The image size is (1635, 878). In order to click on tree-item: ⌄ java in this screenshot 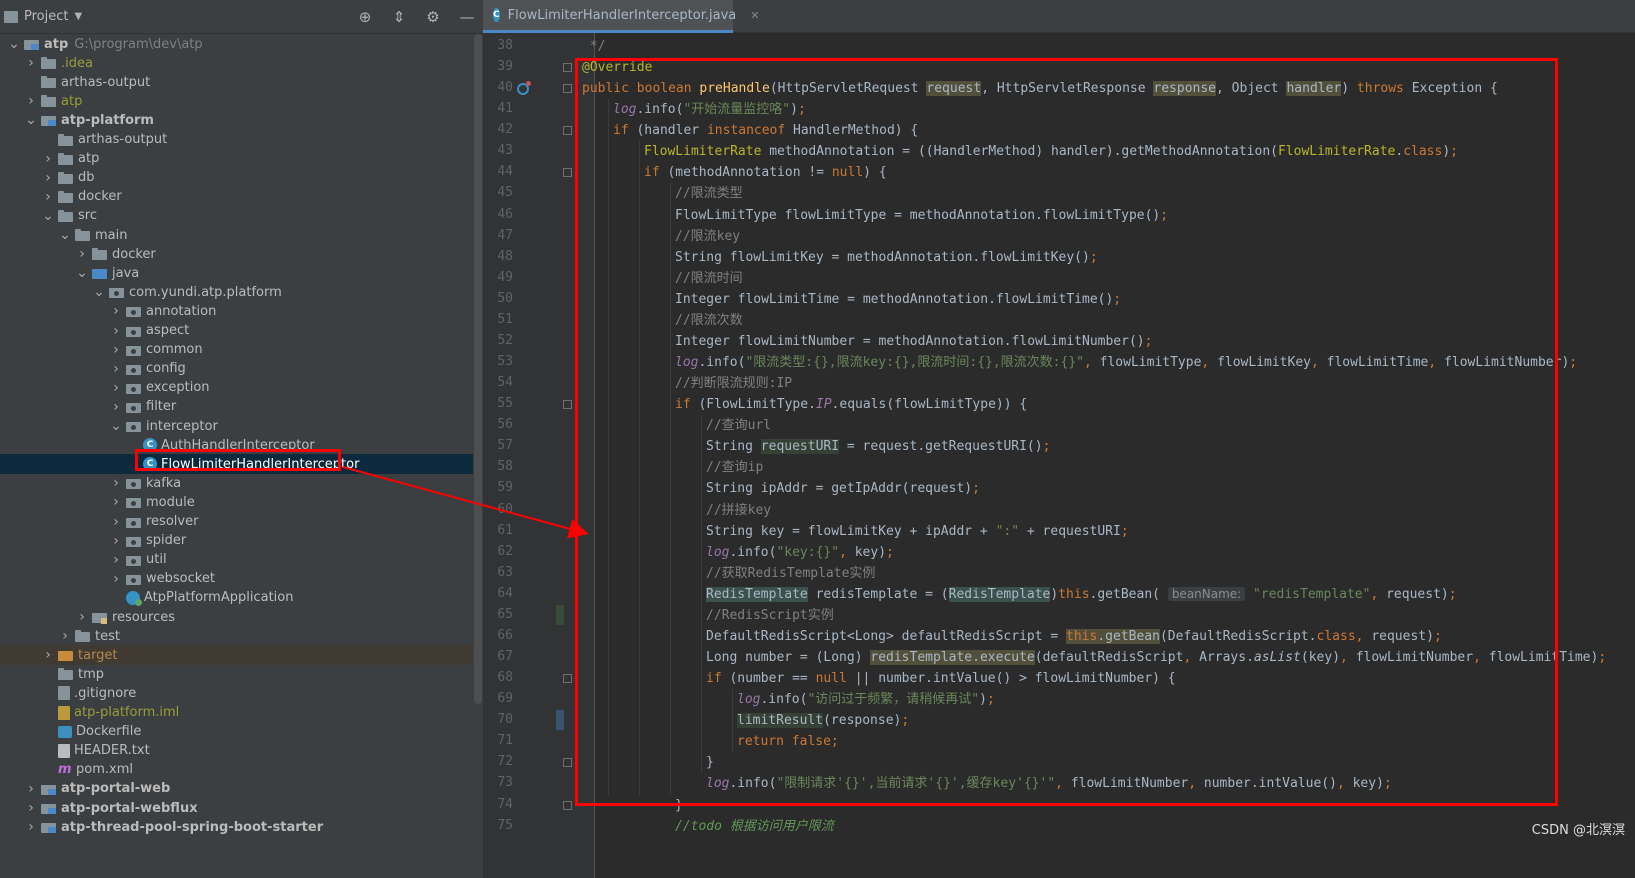, I will do `click(236, 273)`.